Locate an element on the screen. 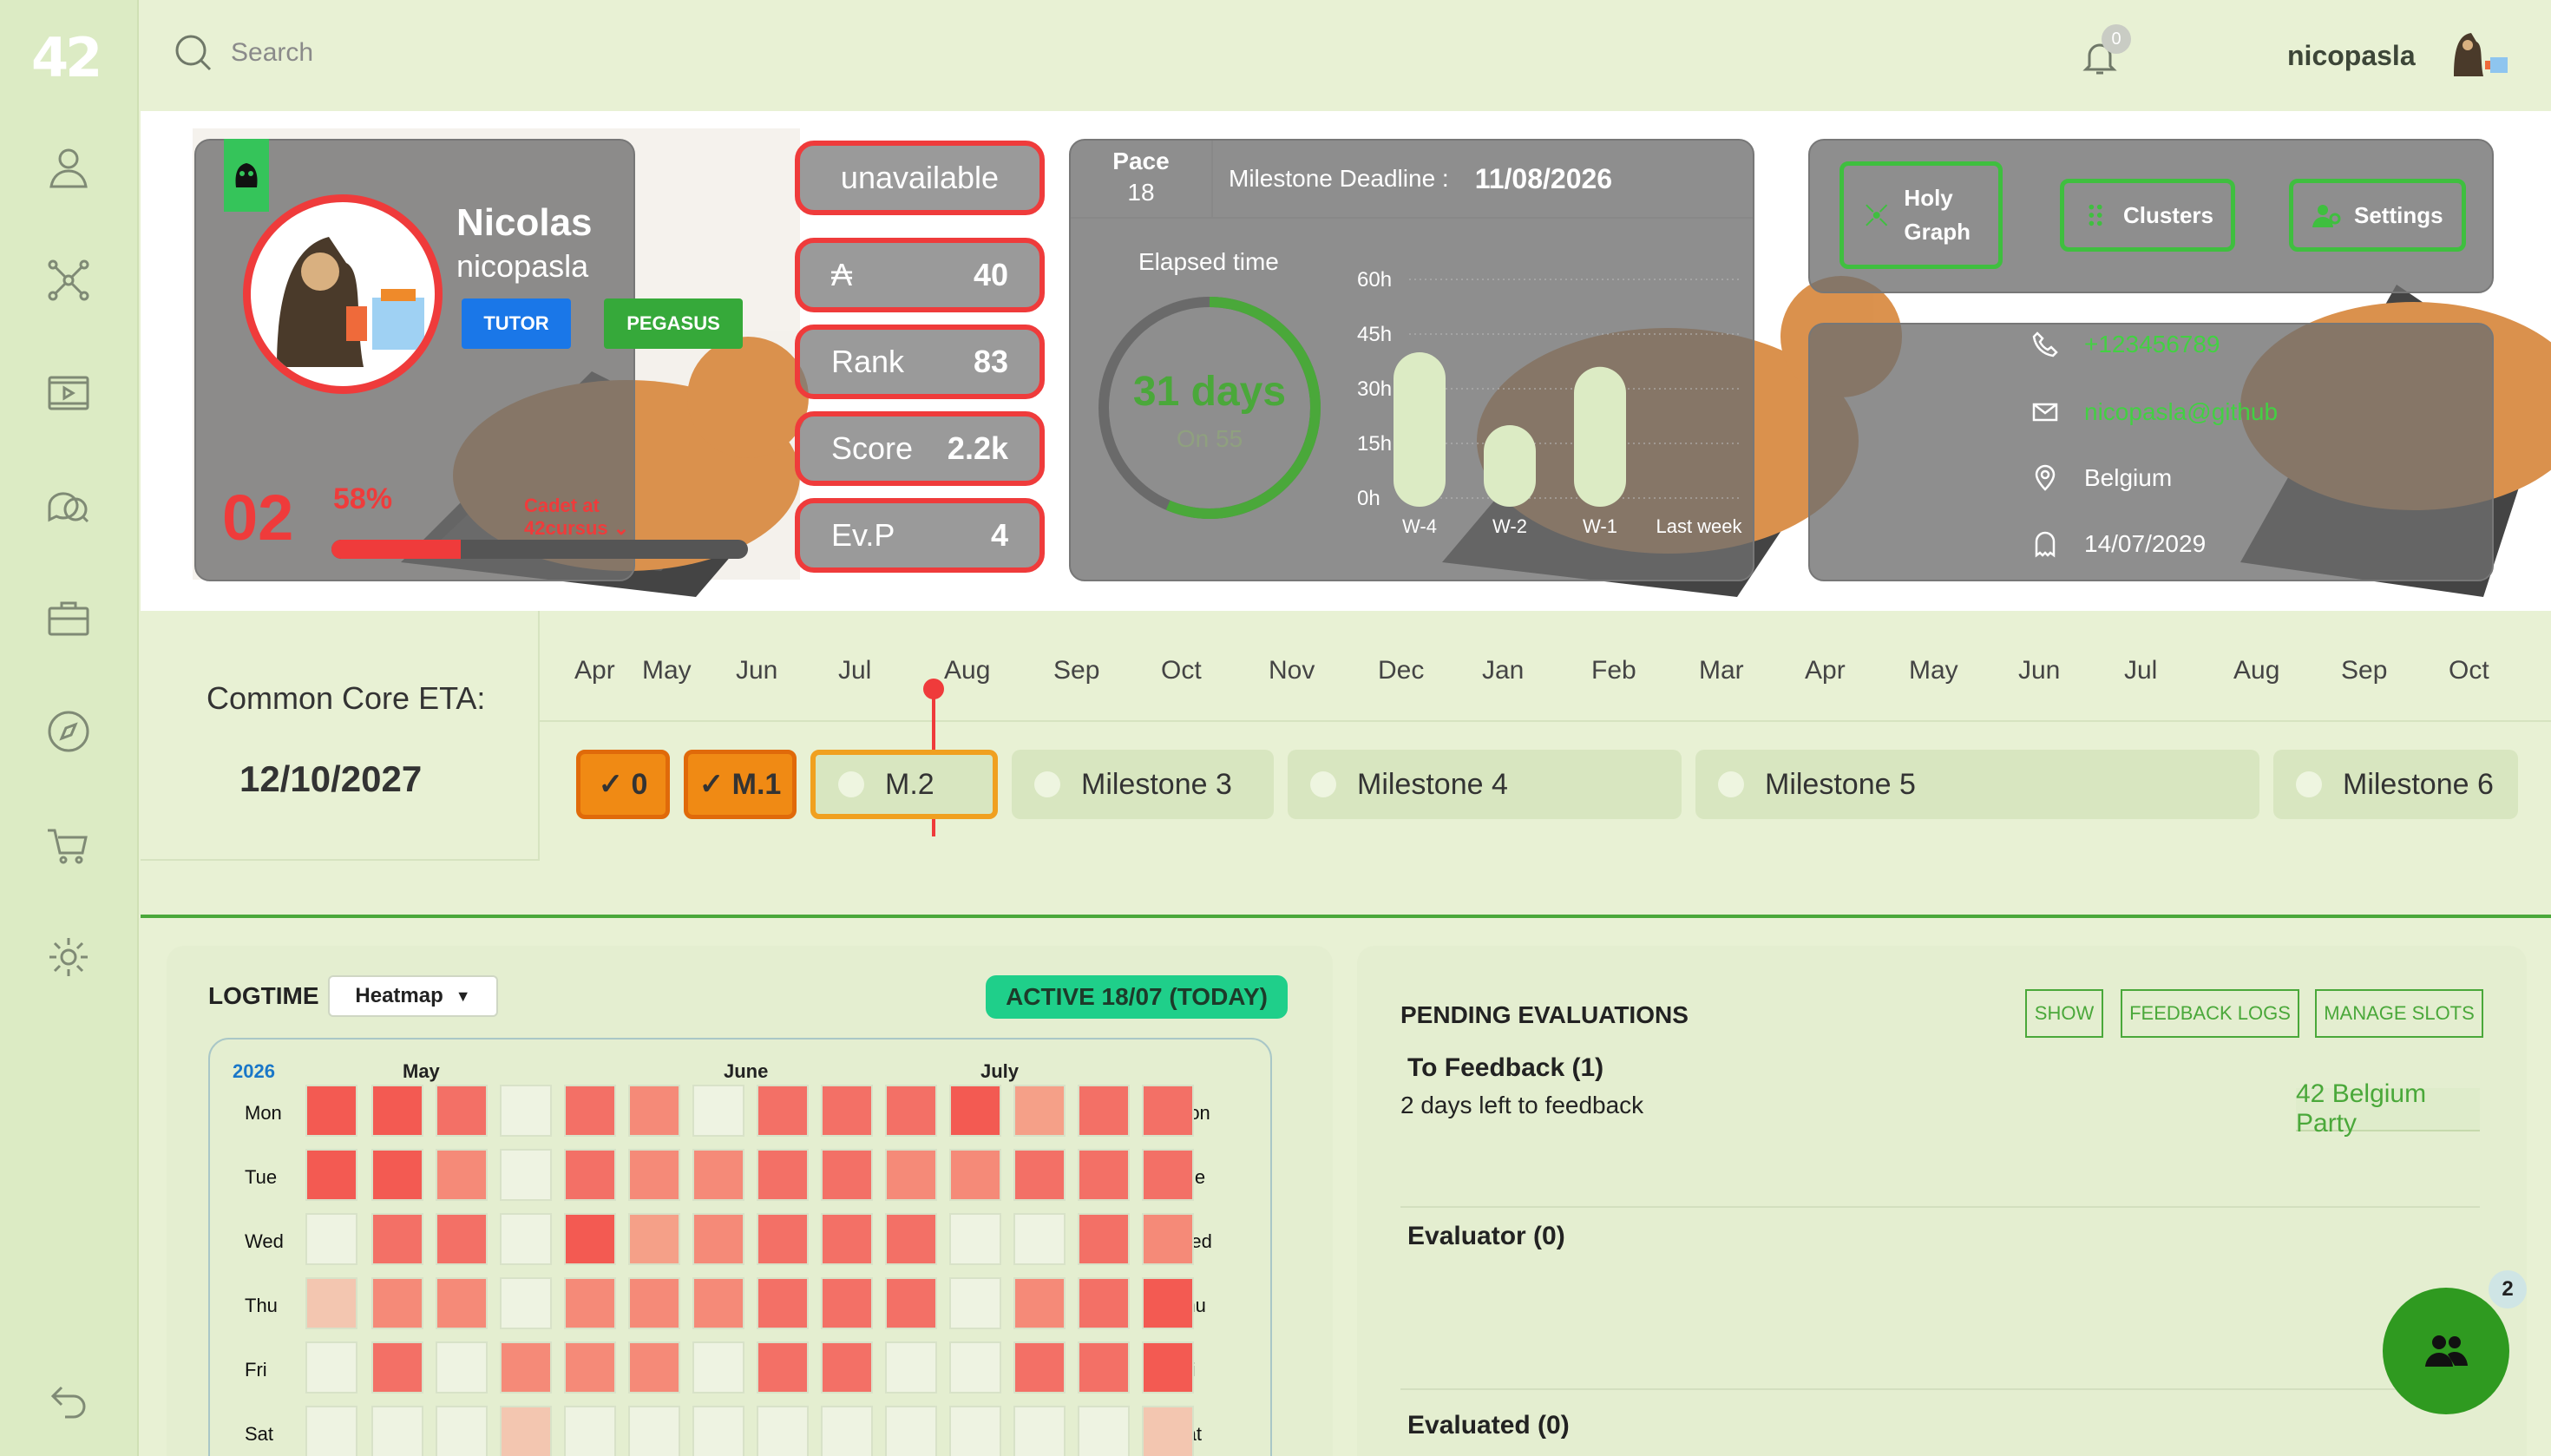 The height and width of the screenshot is (1456, 2551). profile-avatar is located at coordinates (343, 294).